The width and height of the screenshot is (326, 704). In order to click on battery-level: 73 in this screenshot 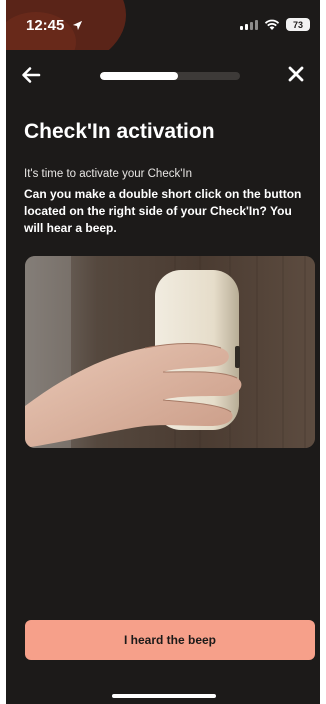, I will do `click(297, 24)`.